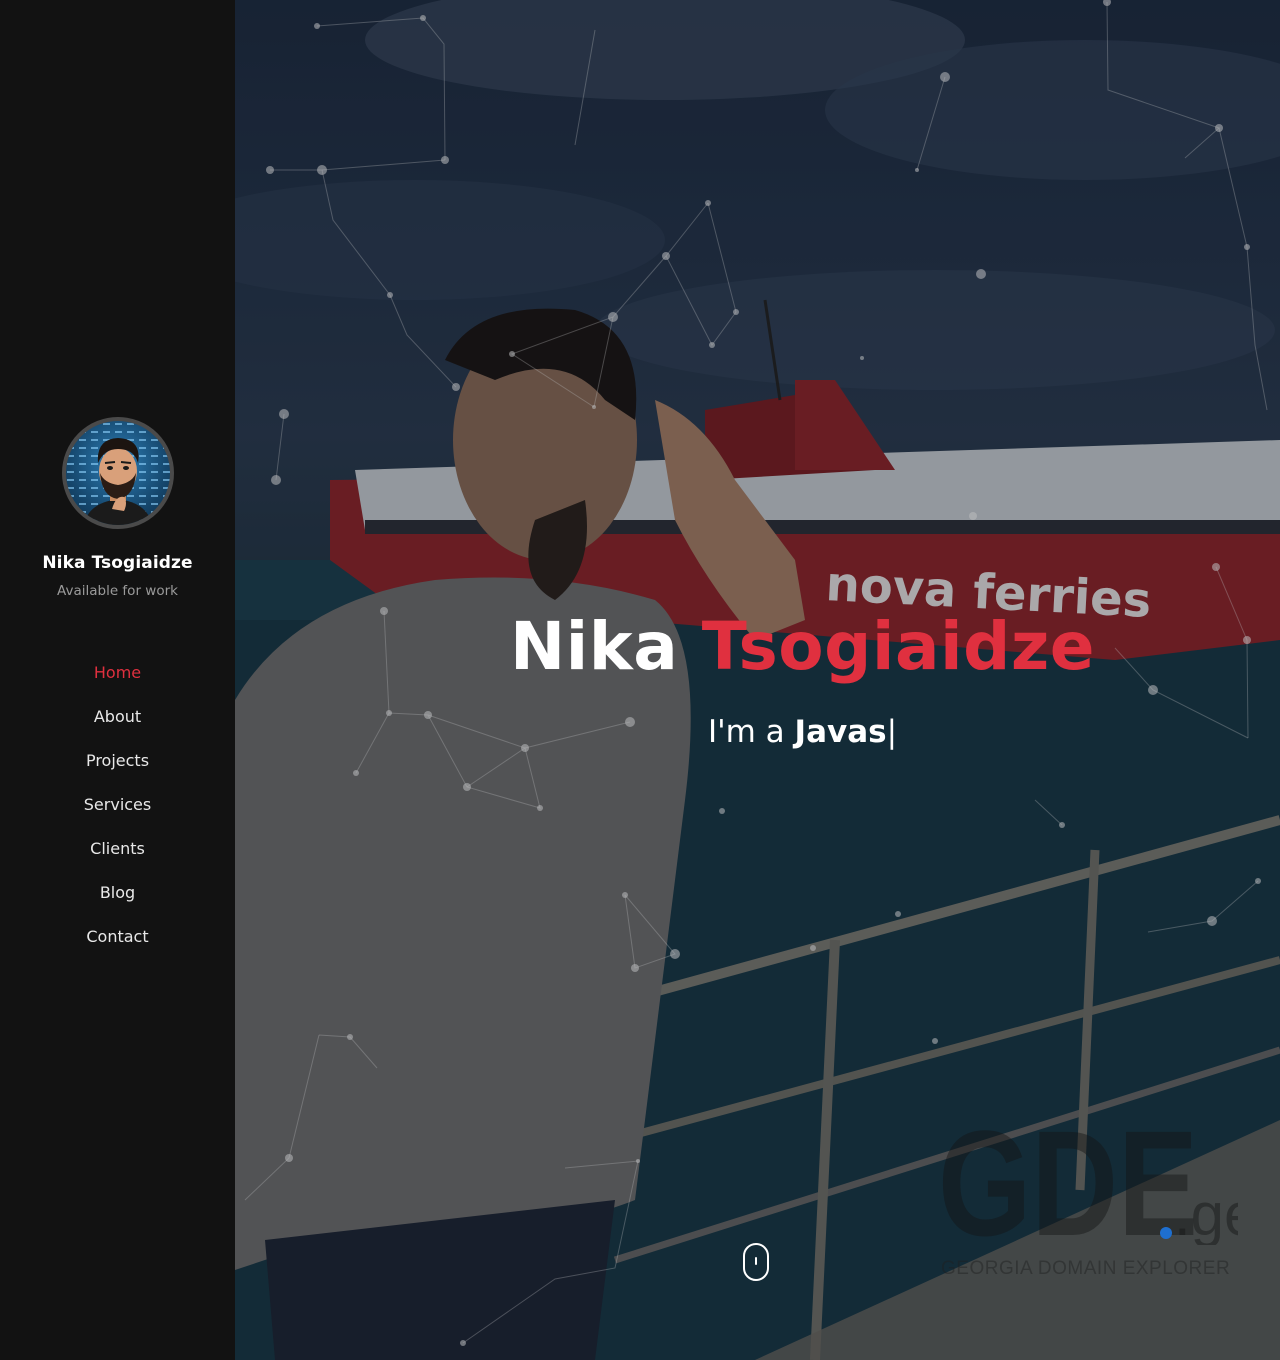 This screenshot has width=1280, height=1360. Describe the element at coordinates (117, 563) in the screenshot. I see `profile-name: Nika Tsogiaidze` at that location.